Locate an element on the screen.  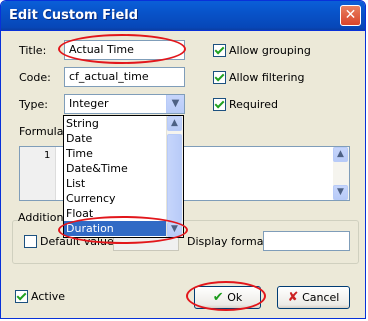
check-icon: ✔ is located at coordinates (218, 297).